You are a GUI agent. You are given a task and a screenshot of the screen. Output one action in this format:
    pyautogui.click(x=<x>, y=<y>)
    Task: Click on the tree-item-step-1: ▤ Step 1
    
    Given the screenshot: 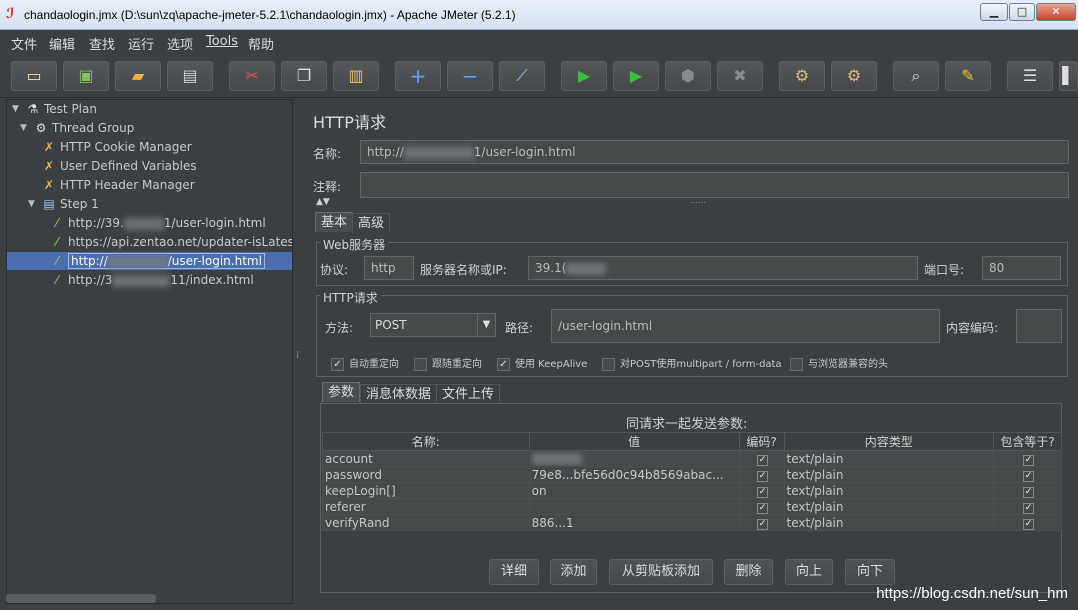 What is the action you would take?
    pyautogui.click(x=69, y=204)
    